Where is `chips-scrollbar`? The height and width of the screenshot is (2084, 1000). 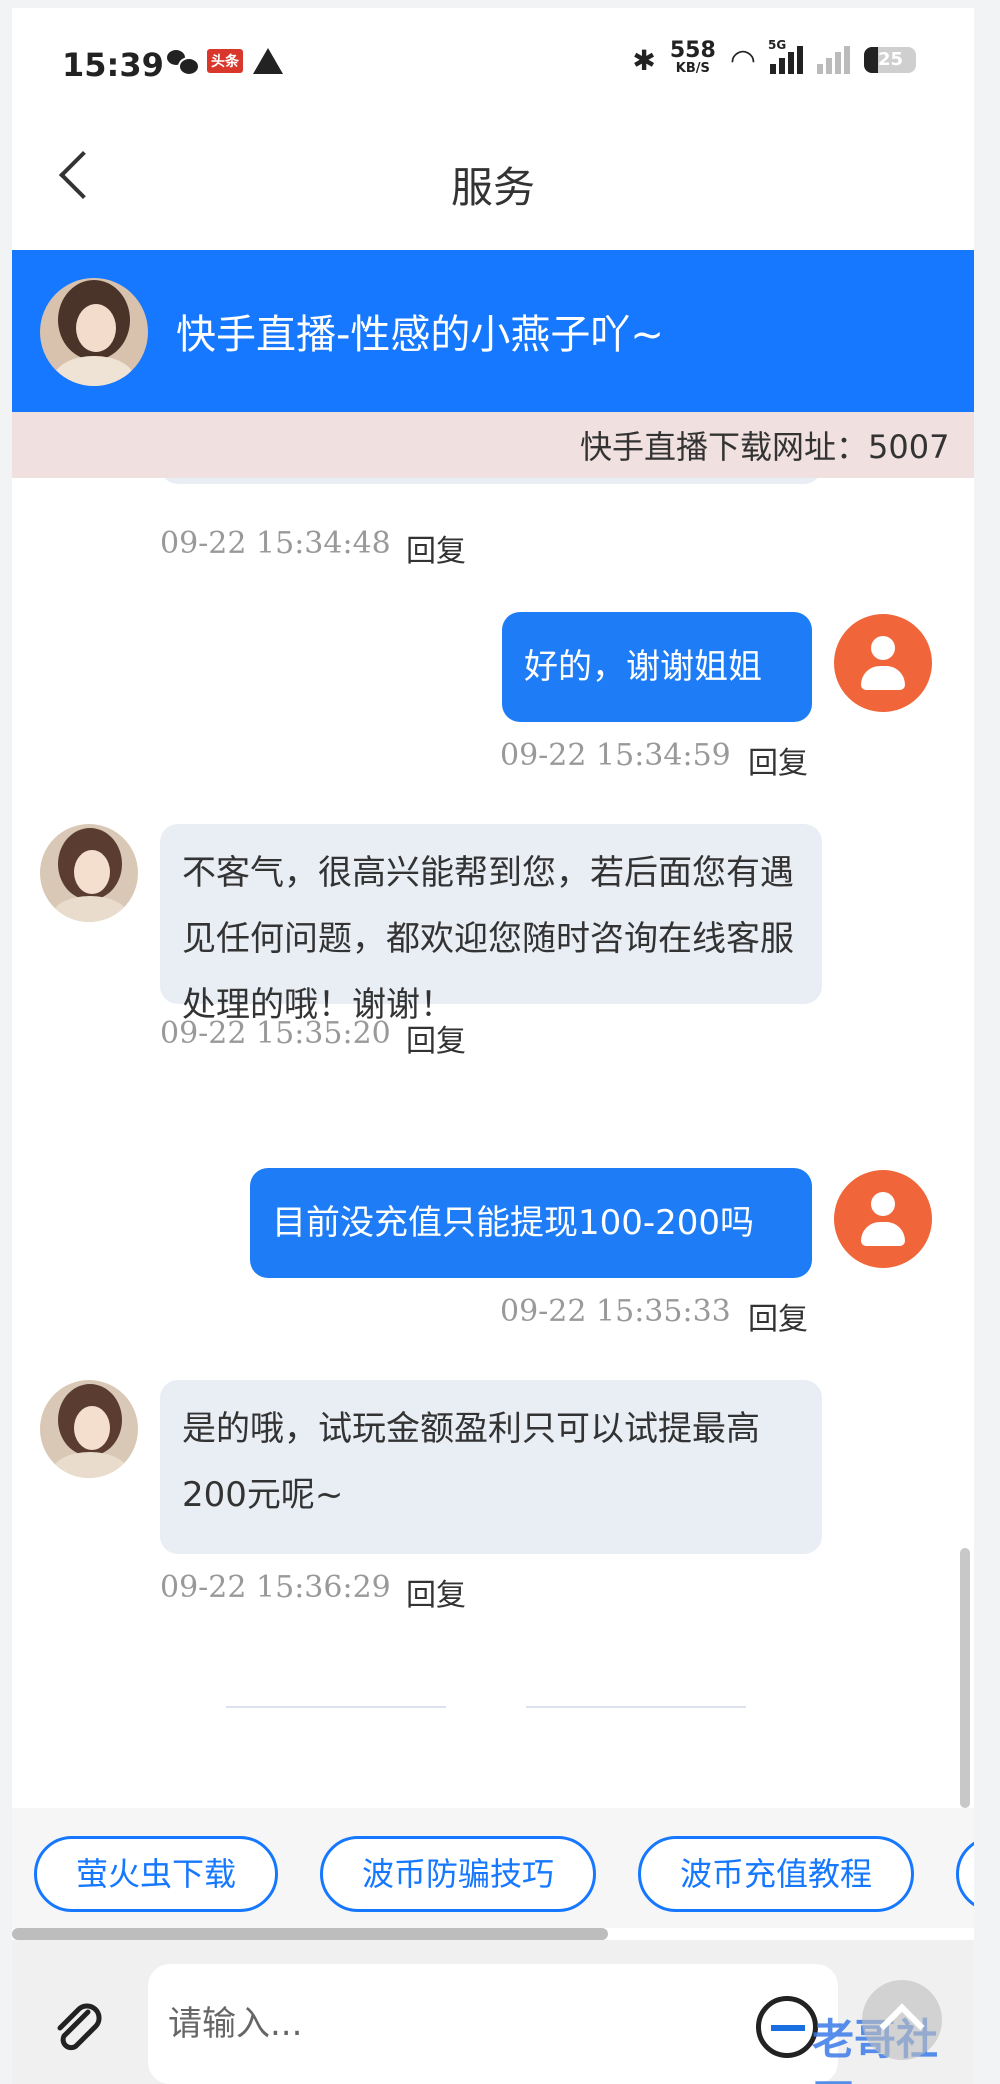 chips-scrollbar is located at coordinates (310, 1934).